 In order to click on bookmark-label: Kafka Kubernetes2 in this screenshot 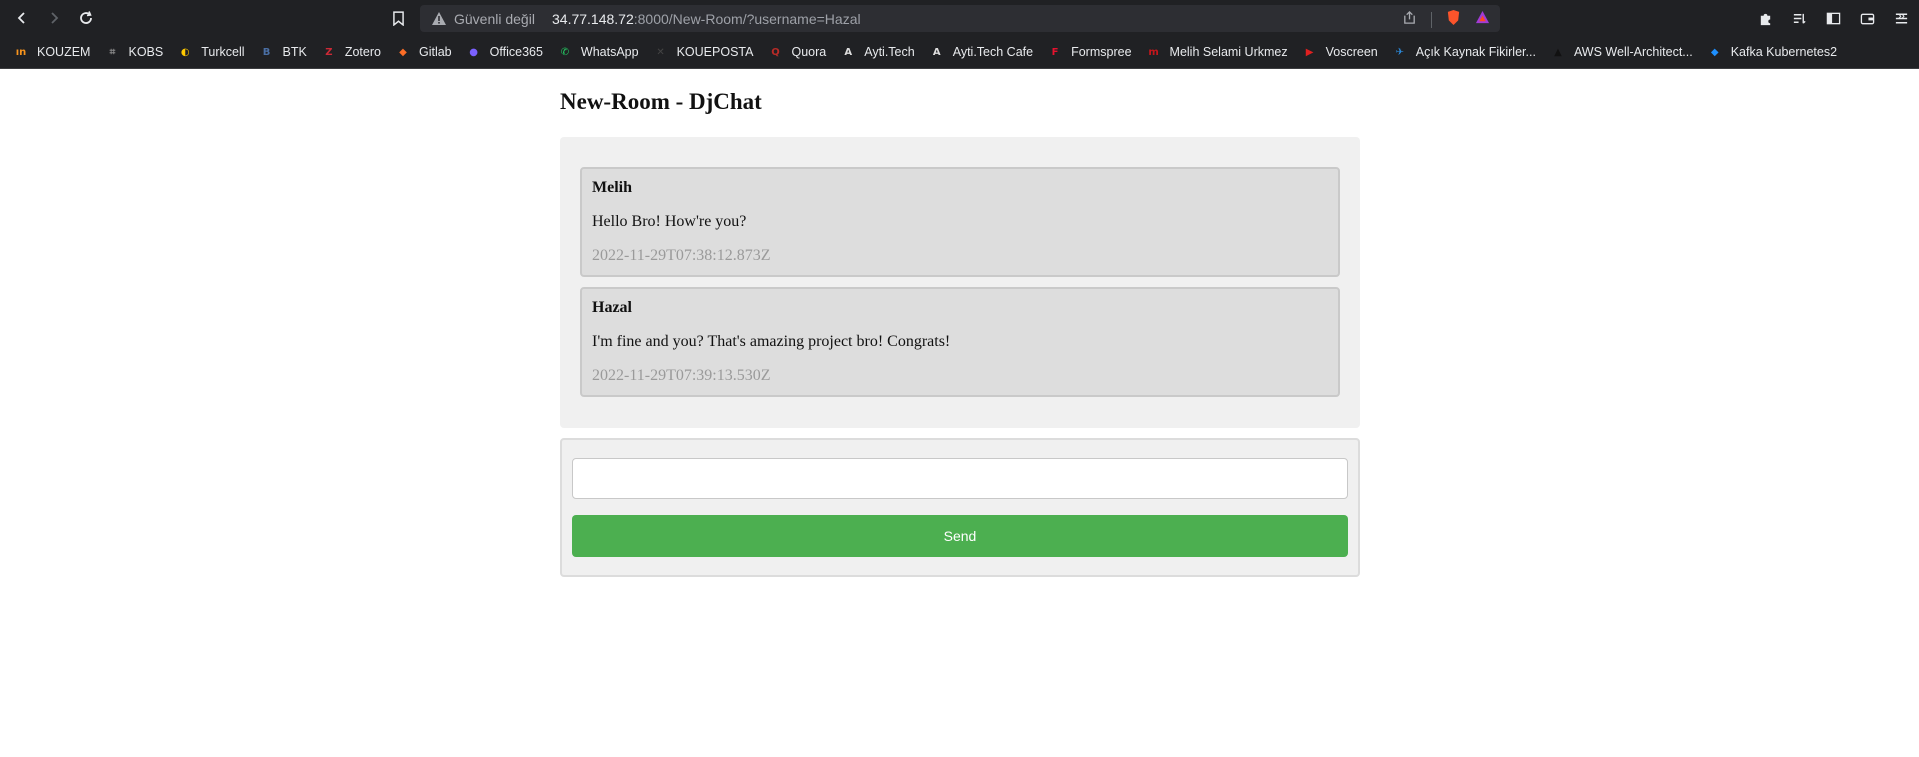, I will do `click(1784, 52)`.